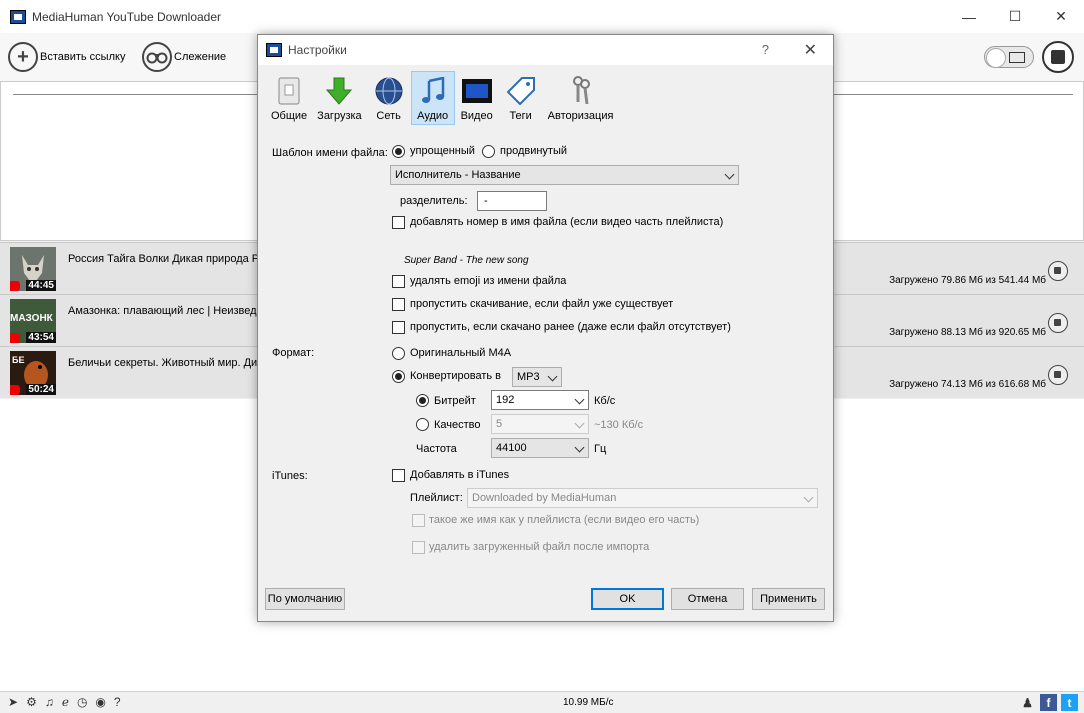 This screenshot has width=1084, height=713. I want to click on stop-all-button, so click(1058, 57).